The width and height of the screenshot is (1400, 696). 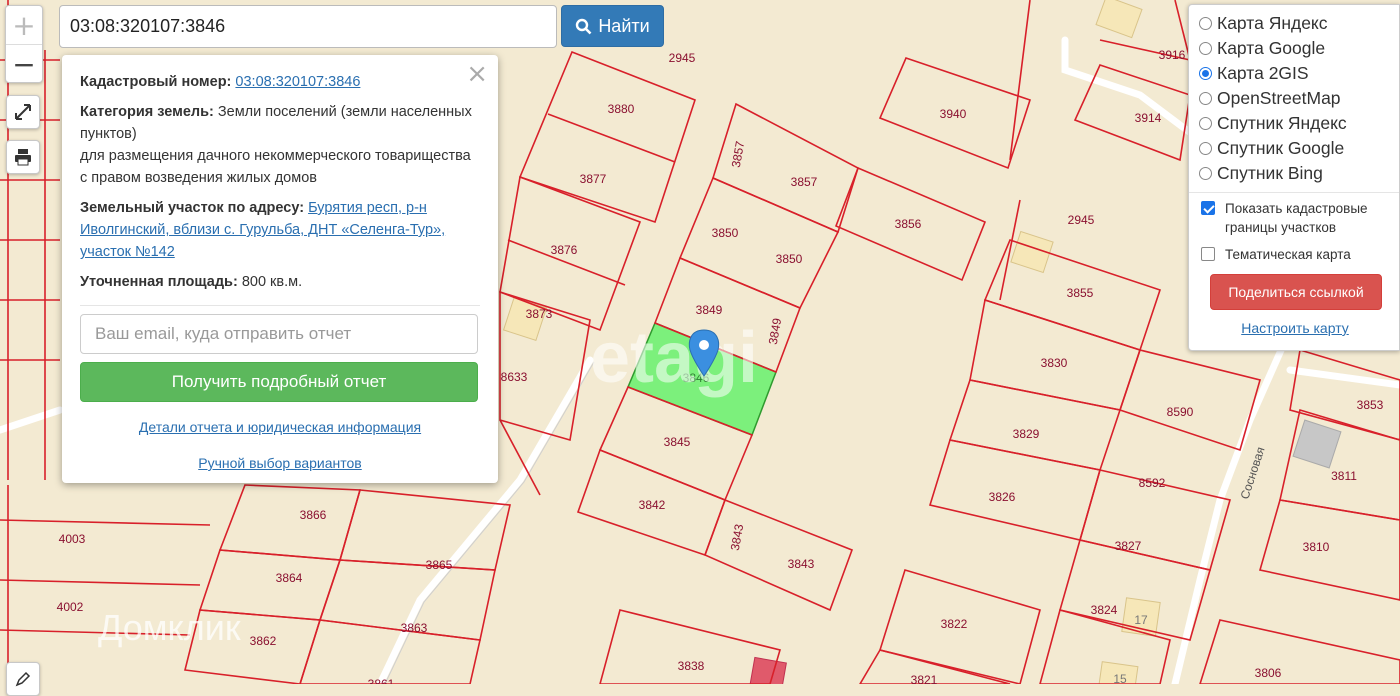 What do you see at coordinates (192, 208) in the screenshot?
I see `address-label: Земельный участок по адресу:` at bounding box center [192, 208].